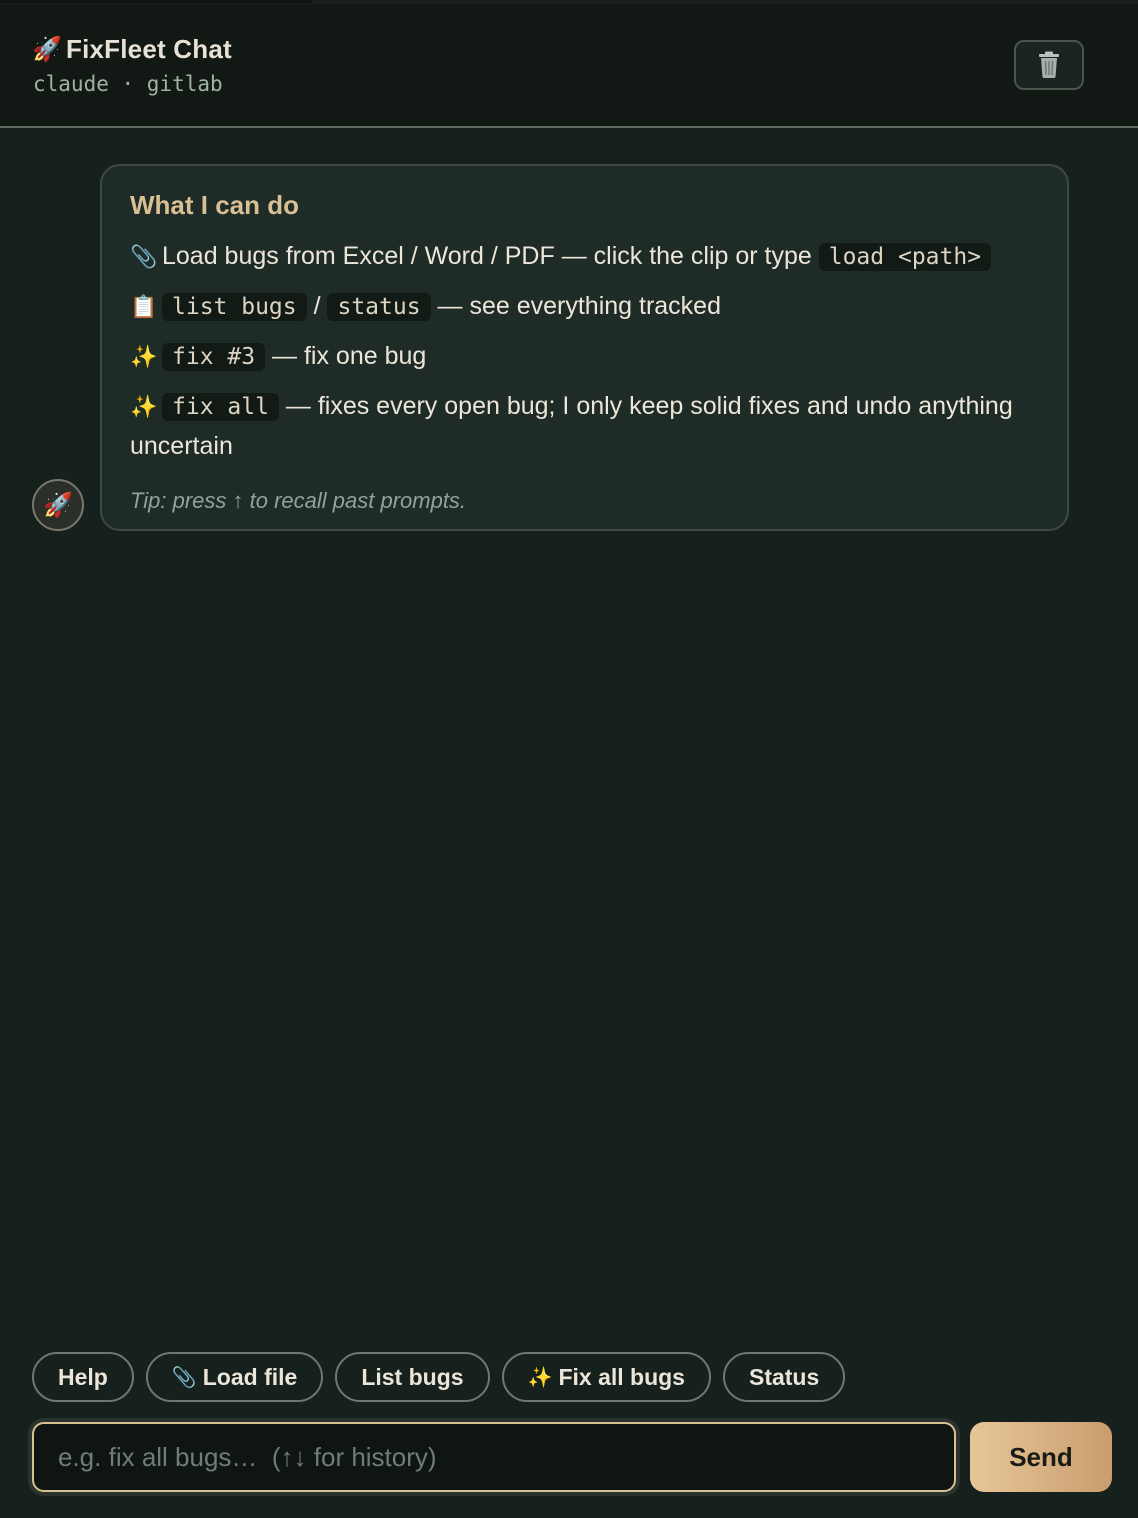 This screenshot has width=1138, height=1518. I want to click on status-chip: Status, so click(784, 1377).